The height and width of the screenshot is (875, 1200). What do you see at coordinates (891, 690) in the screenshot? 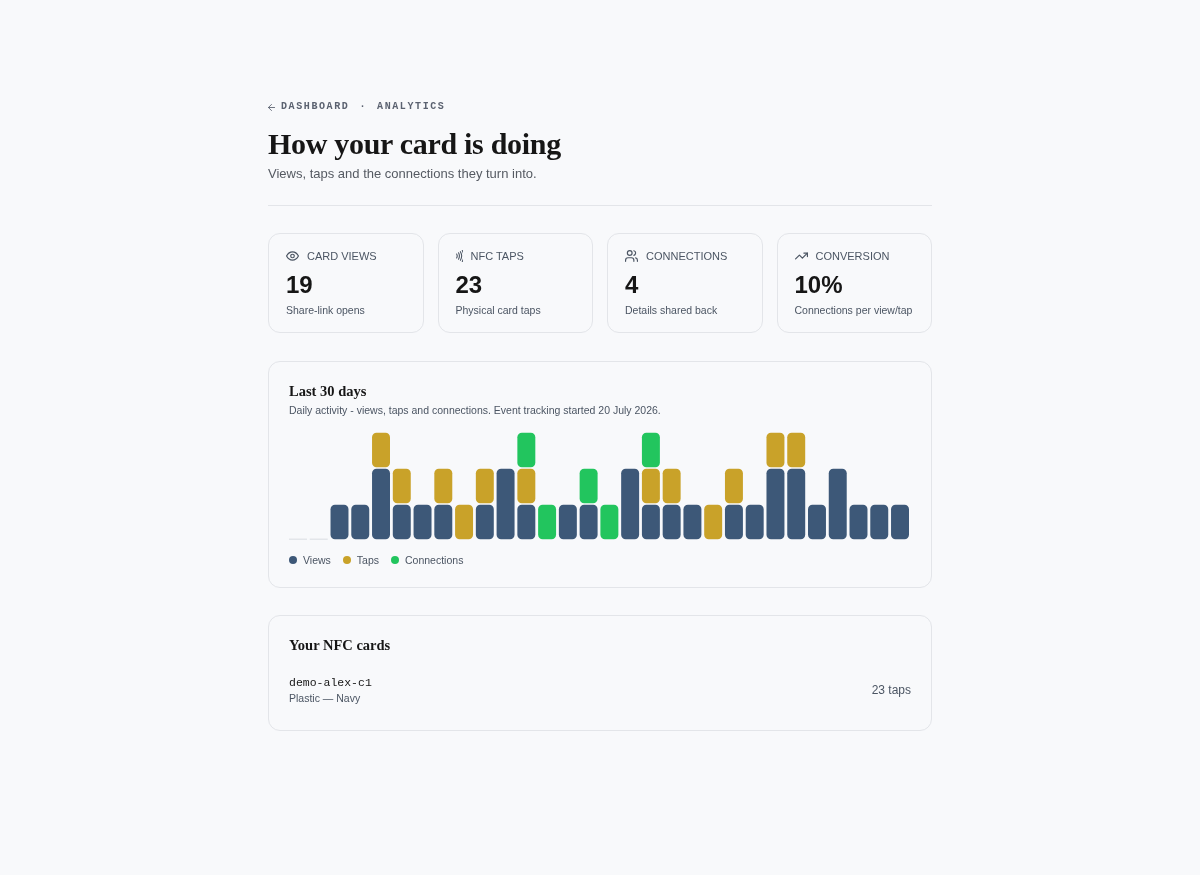
I see `nfc-card-taps: 23 taps` at bounding box center [891, 690].